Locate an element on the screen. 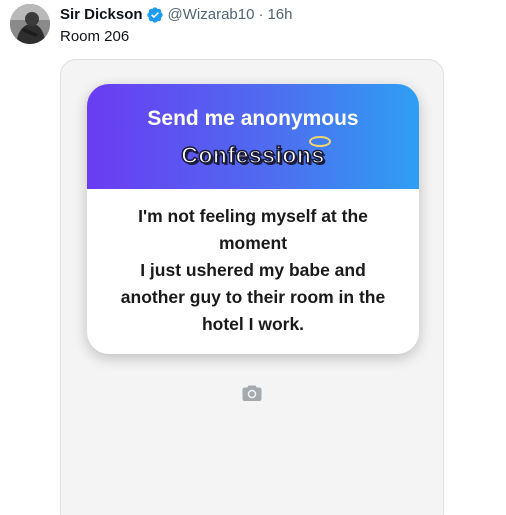 The width and height of the screenshot is (506, 515). card-header: Send me anonymous Confessions is located at coordinates (253, 136).